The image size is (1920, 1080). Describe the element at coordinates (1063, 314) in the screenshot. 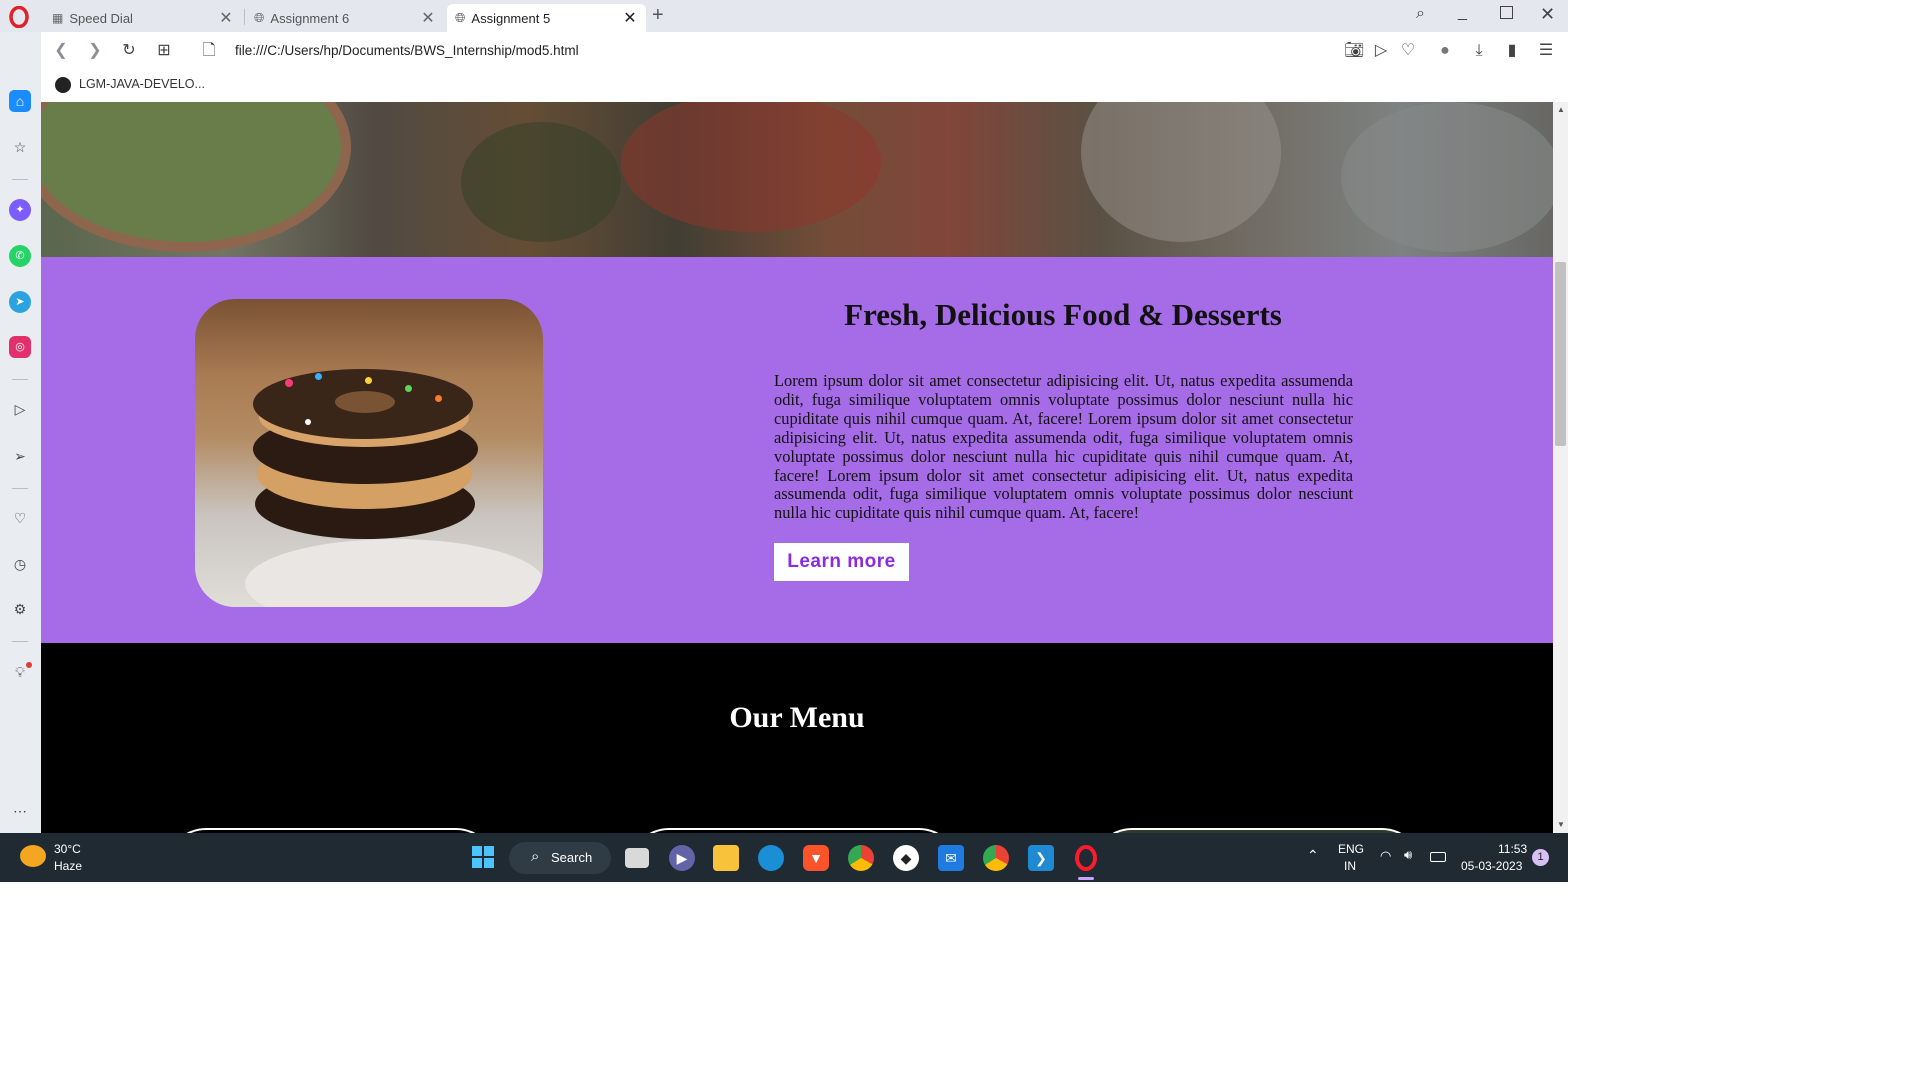

I see `section-heading: Fresh, Delicious Food & Desserts` at that location.